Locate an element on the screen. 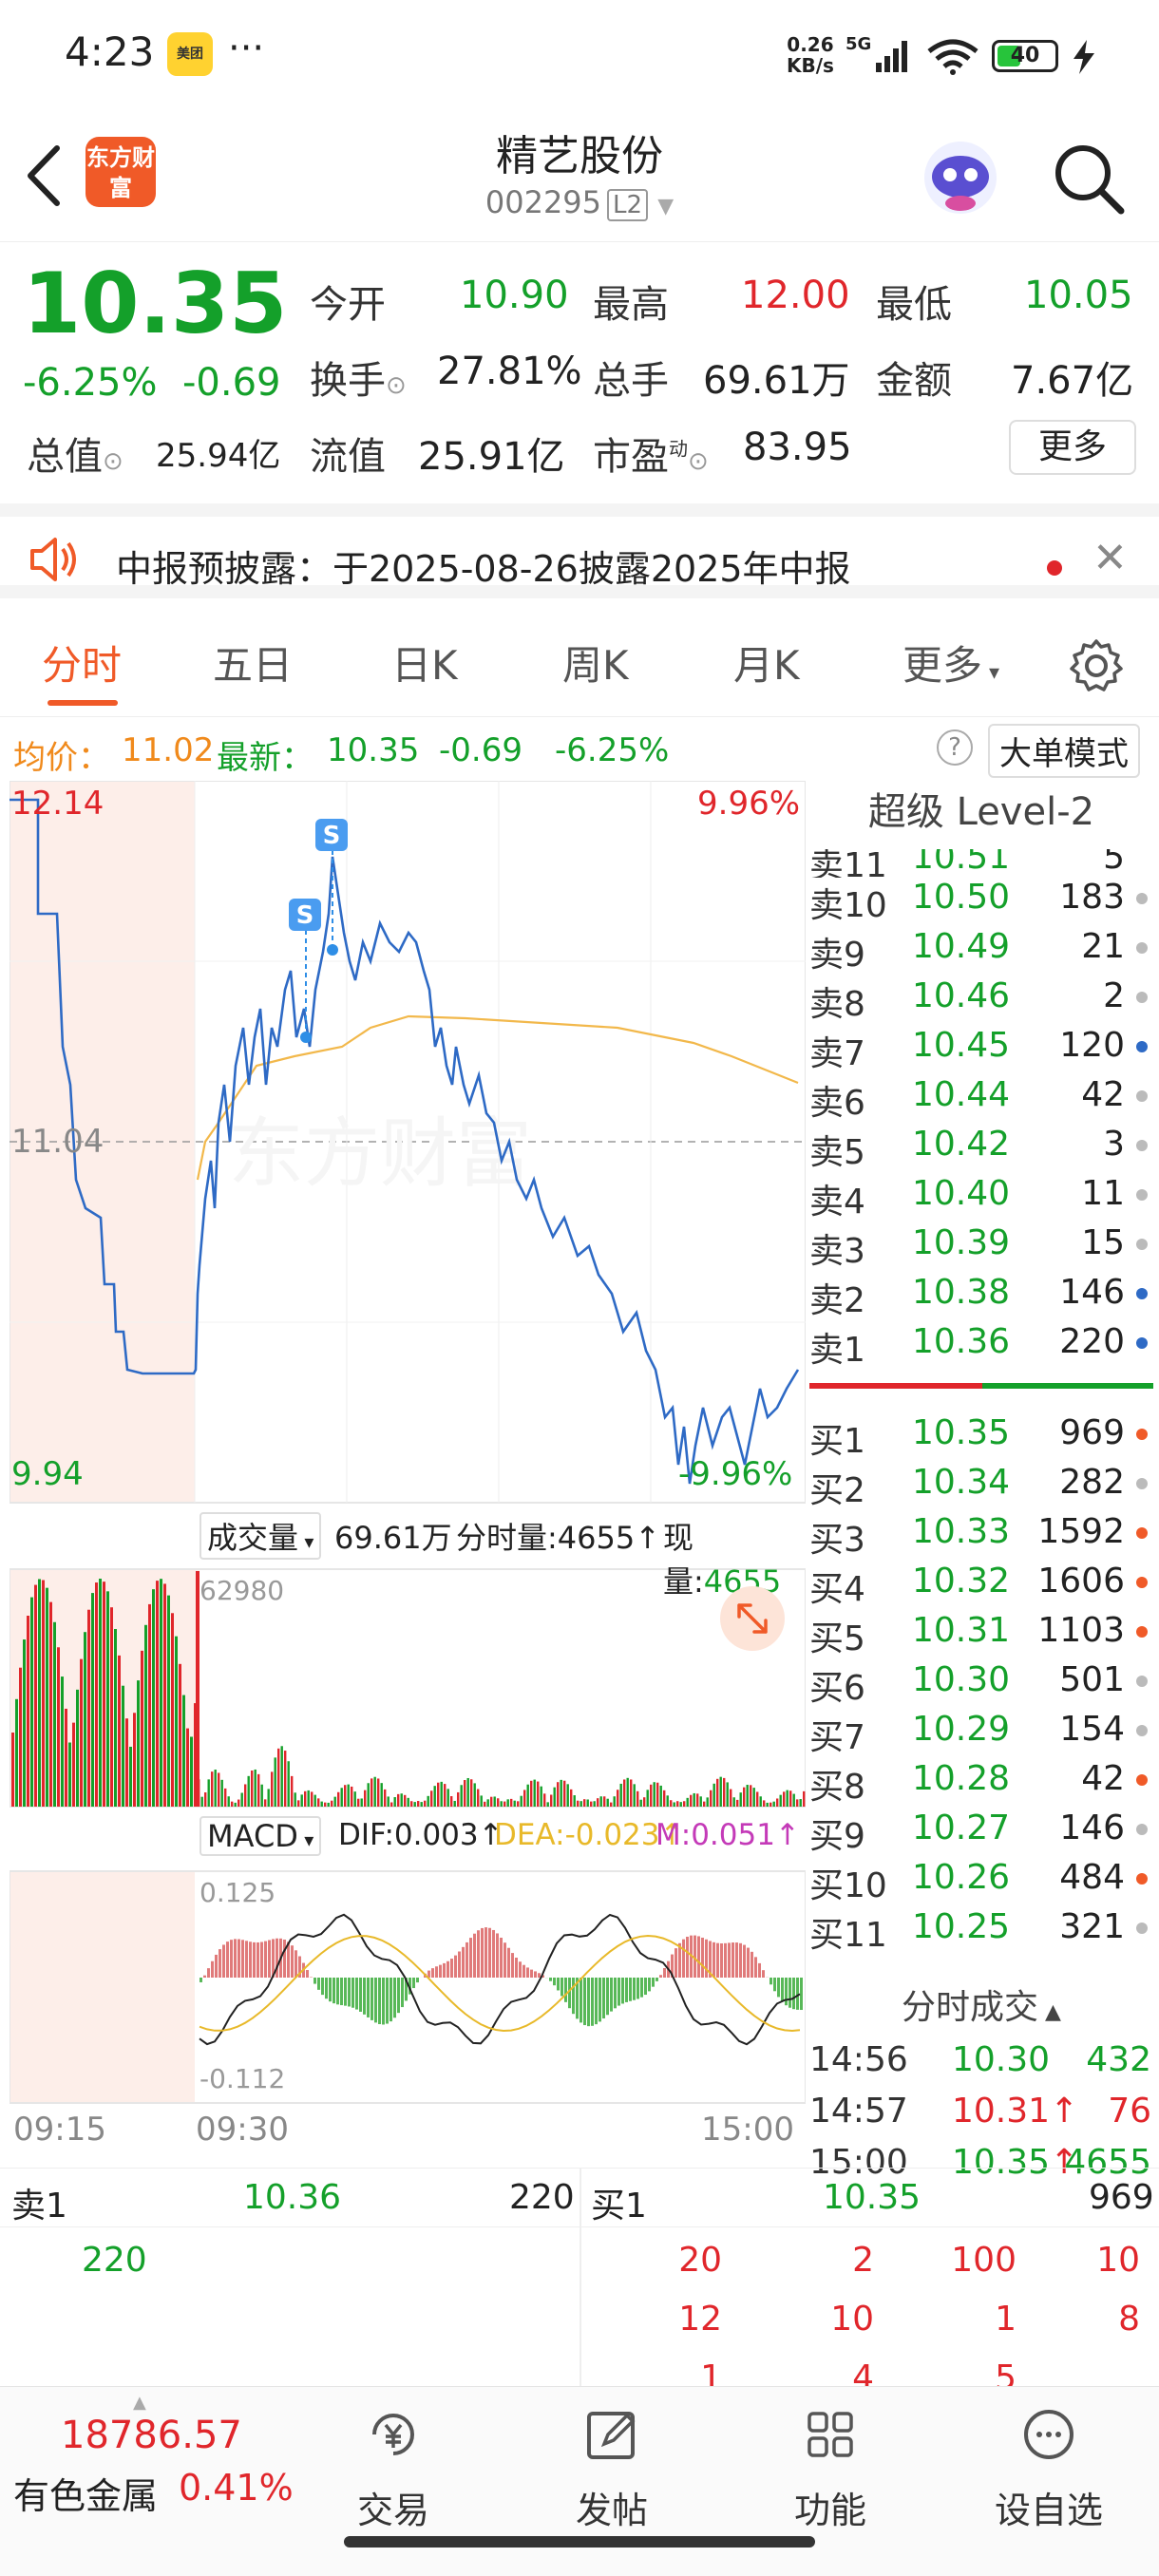  index-name: 有色金属 is located at coordinates (85, 2493).